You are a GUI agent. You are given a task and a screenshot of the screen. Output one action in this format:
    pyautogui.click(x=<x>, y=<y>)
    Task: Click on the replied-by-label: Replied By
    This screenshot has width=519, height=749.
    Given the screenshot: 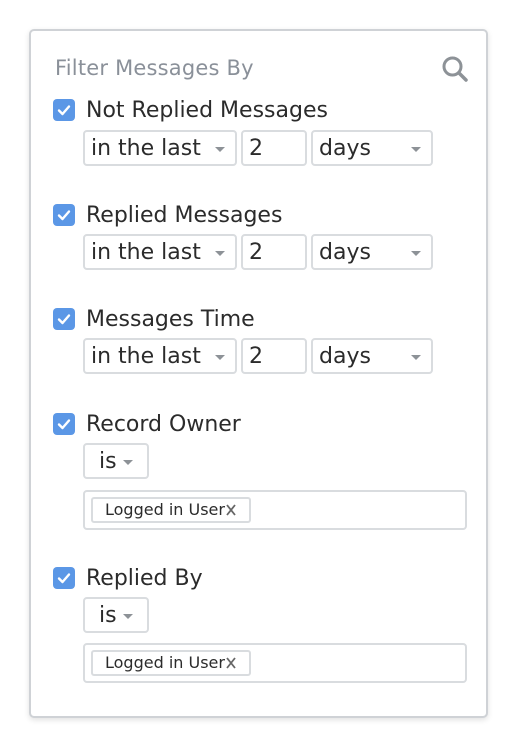 What is the action you would take?
    pyautogui.click(x=144, y=578)
    